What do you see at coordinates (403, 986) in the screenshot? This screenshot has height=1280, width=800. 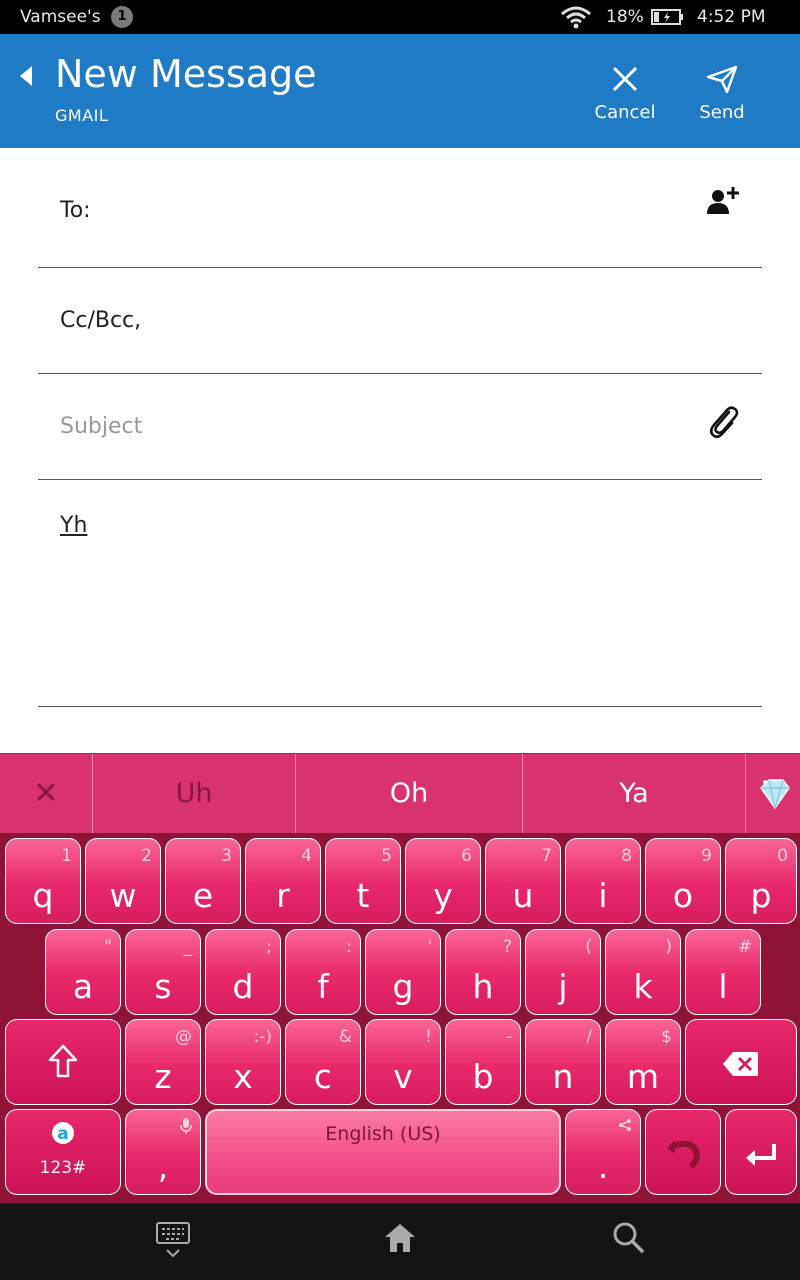 I see `key-char: g` at bounding box center [403, 986].